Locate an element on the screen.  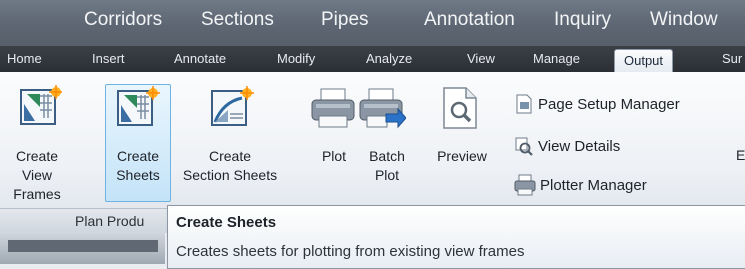
tab-survey: Sur is located at coordinates (732, 58).